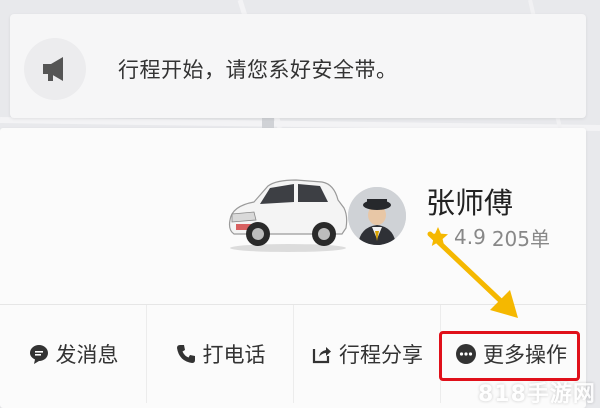 The height and width of the screenshot is (408, 600). I want to click on send-message-label: 发消息, so click(87, 355).